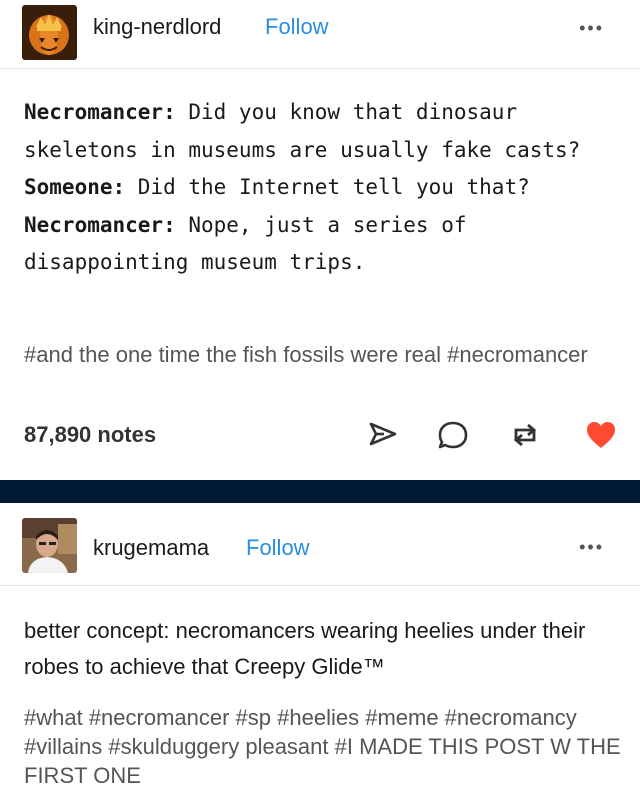 The width and height of the screenshot is (640, 790). What do you see at coordinates (327, 187) in the screenshot?
I see `dialog-text: Did the Internet tell you that?` at bounding box center [327, 187].